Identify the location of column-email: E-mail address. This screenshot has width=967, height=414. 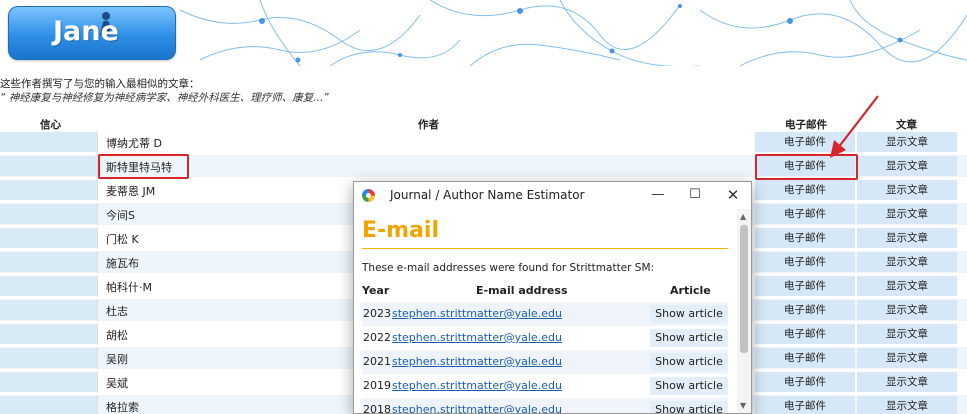
(522, 290).